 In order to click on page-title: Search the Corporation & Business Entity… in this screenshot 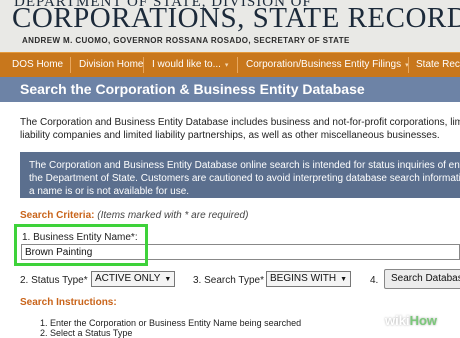, I will do `click(192, 89)`.